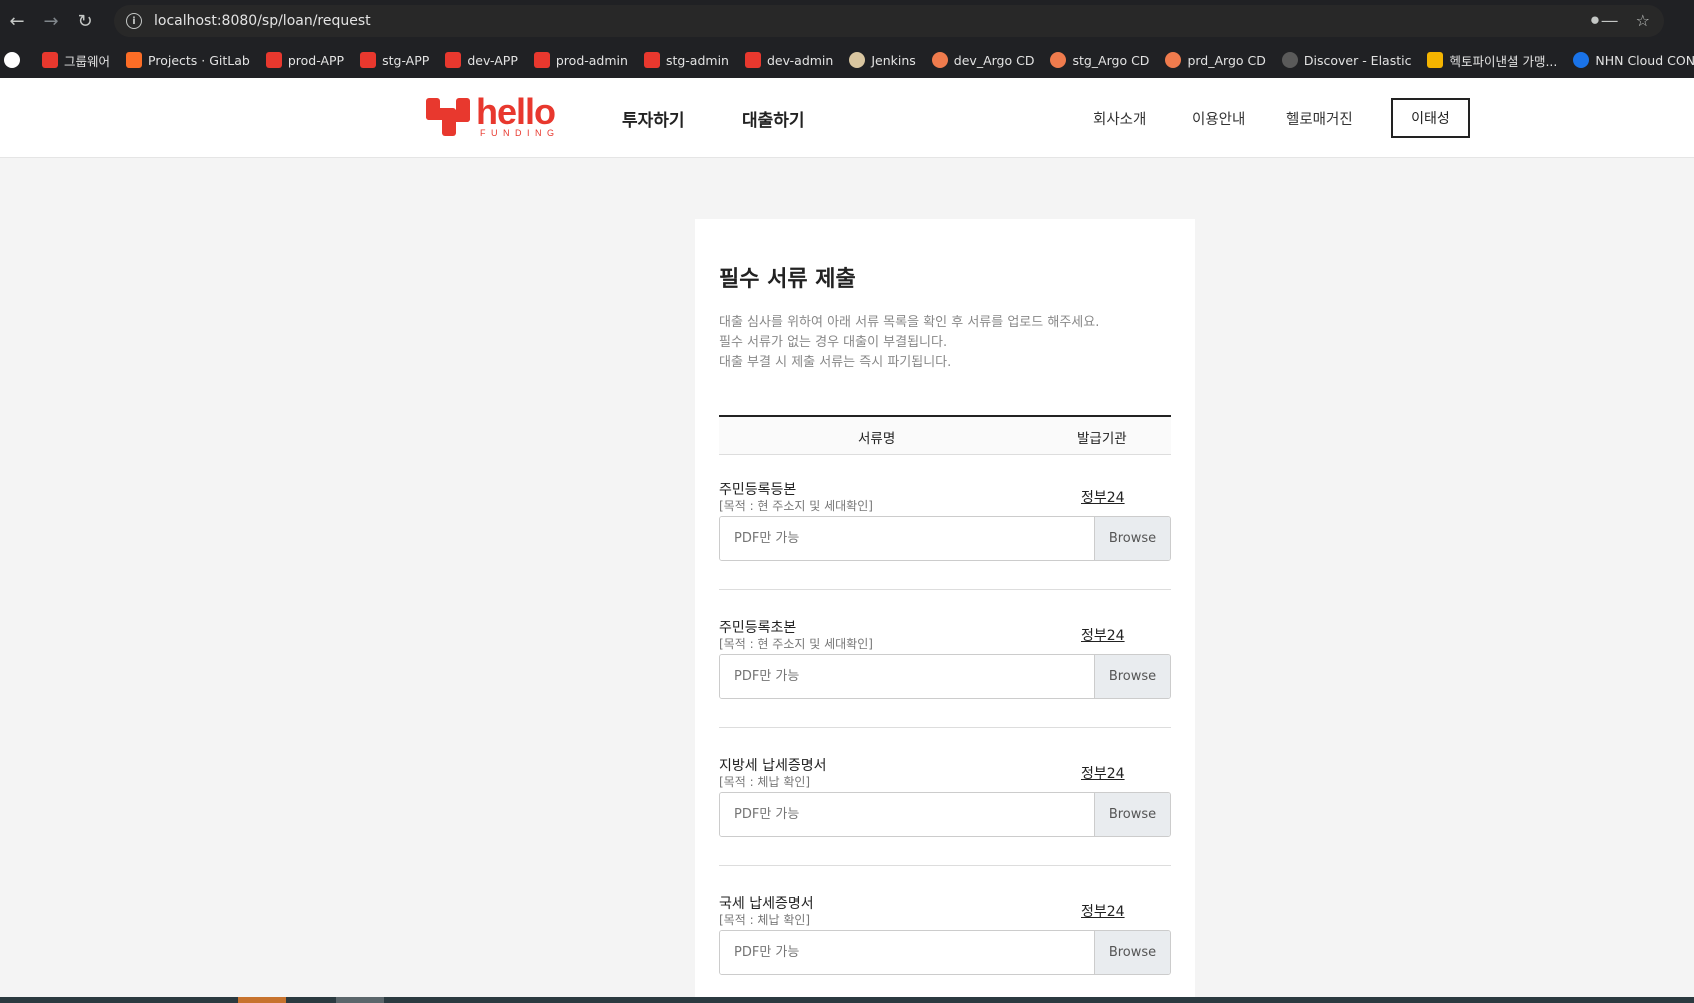 This screenshot has width=1694, height=1003. What do you see at coordinates (134, 60) in the screenshot?
I see `gitlab-icon` at bounding box center [134, 60].